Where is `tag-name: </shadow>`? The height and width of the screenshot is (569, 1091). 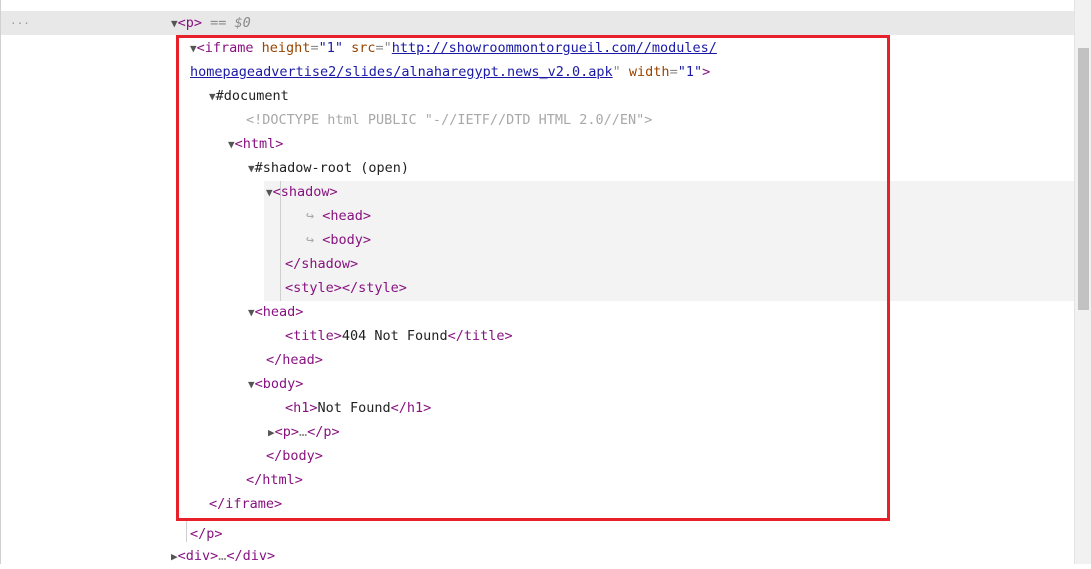 tag-name: </shadow> is located at coordinates (322, 264).